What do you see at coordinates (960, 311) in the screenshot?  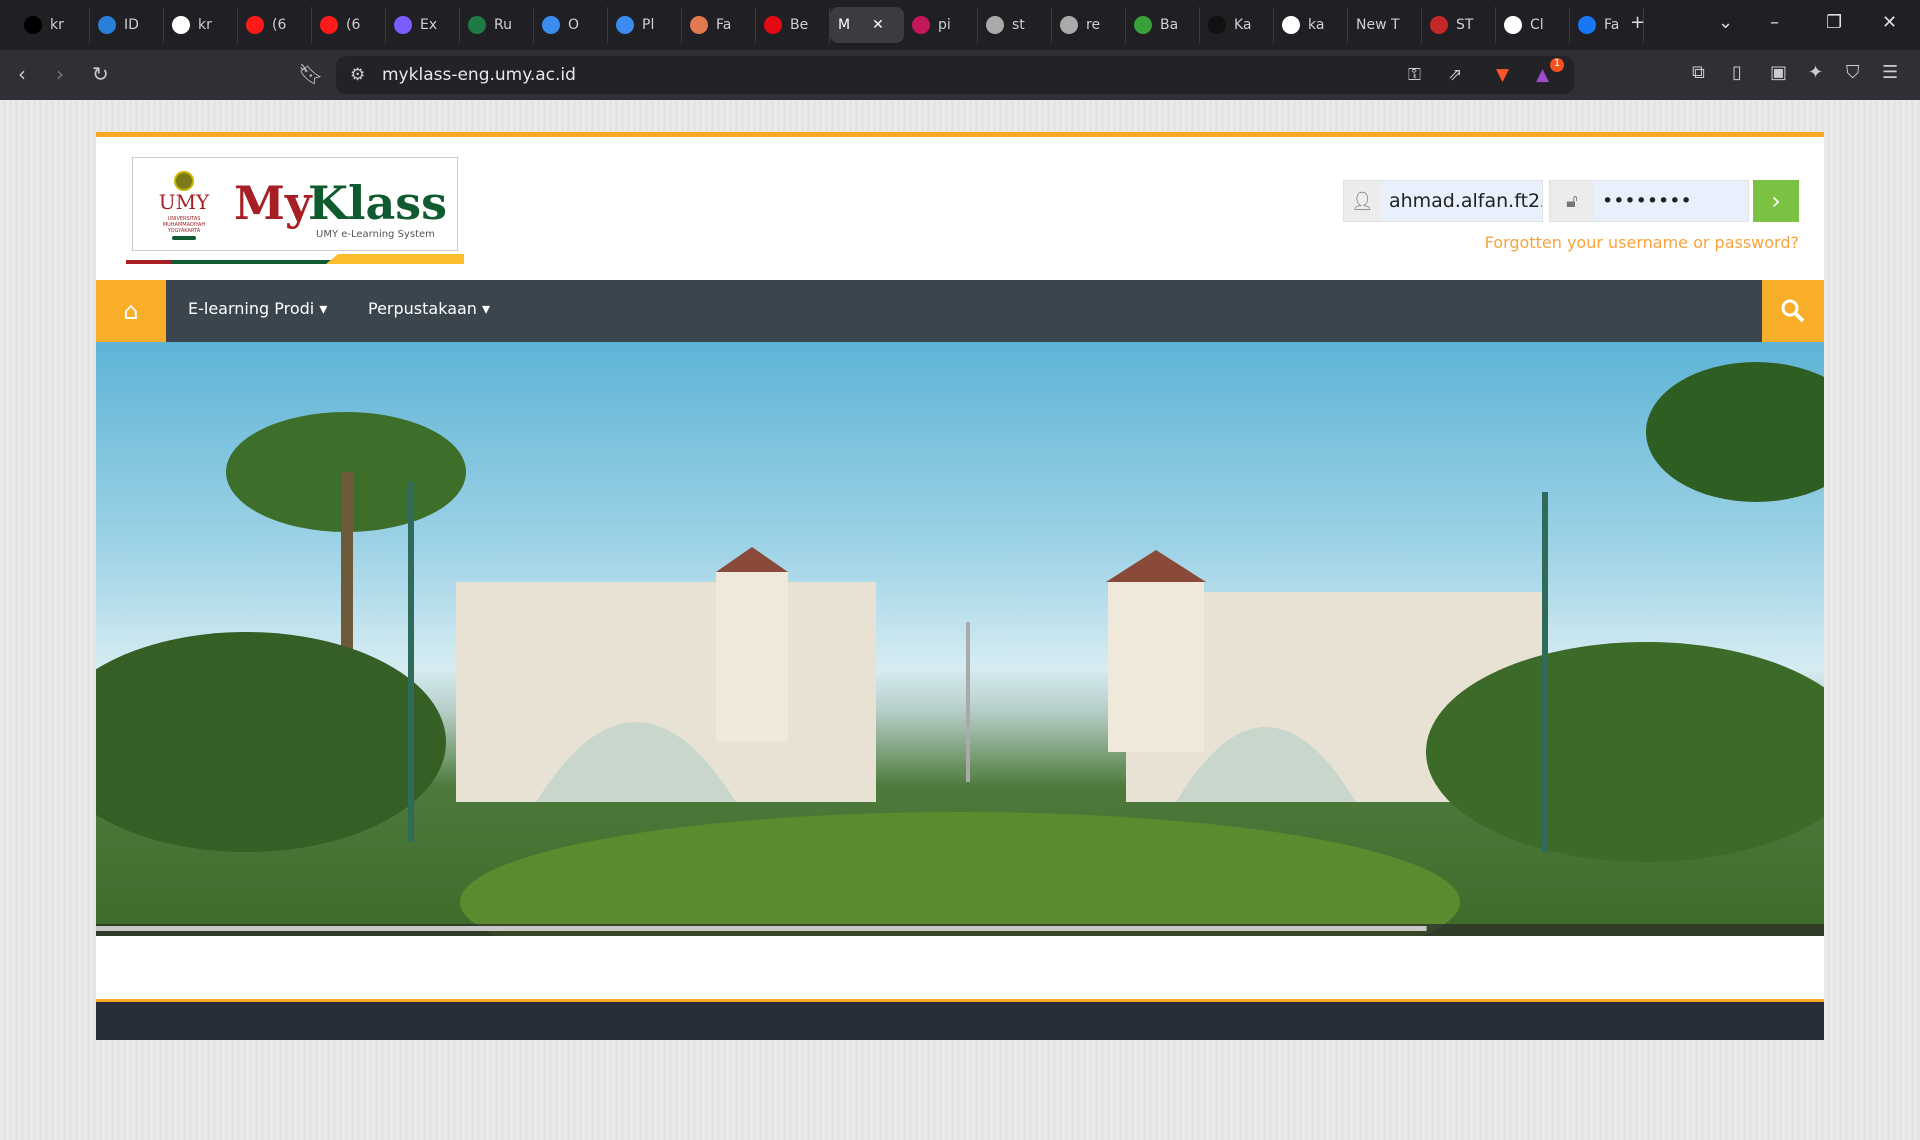 I see `main-navbar: ⌂ E-learning Prodi ▾ Perpustakaan ▾` at bounding box center [960, 311].